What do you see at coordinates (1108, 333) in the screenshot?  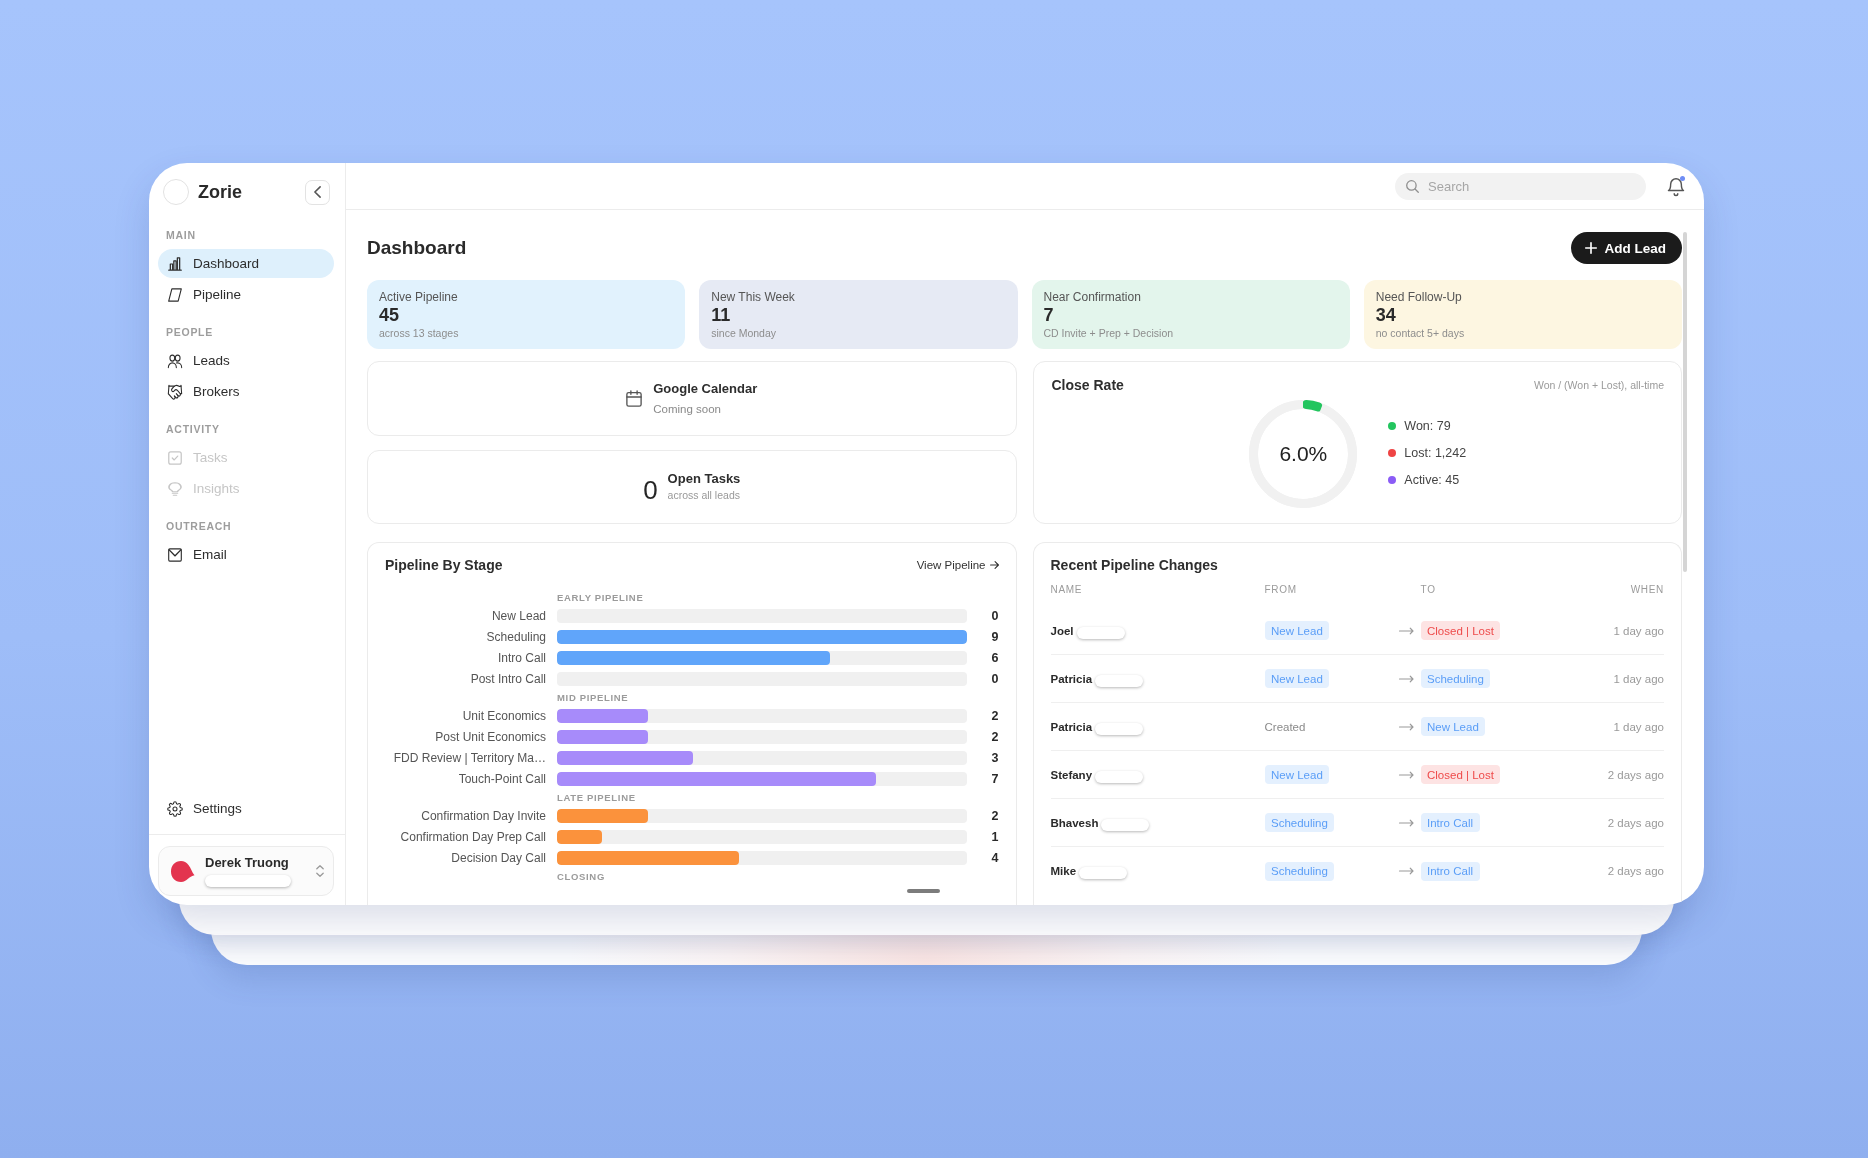 I see `stat-note: CD Invite + Prep + Decision` at bounding box center [1108, 333].